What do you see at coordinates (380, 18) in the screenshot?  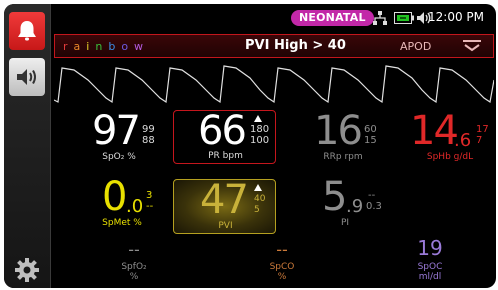 I see `network-icon` at bounding box center [380, 18].